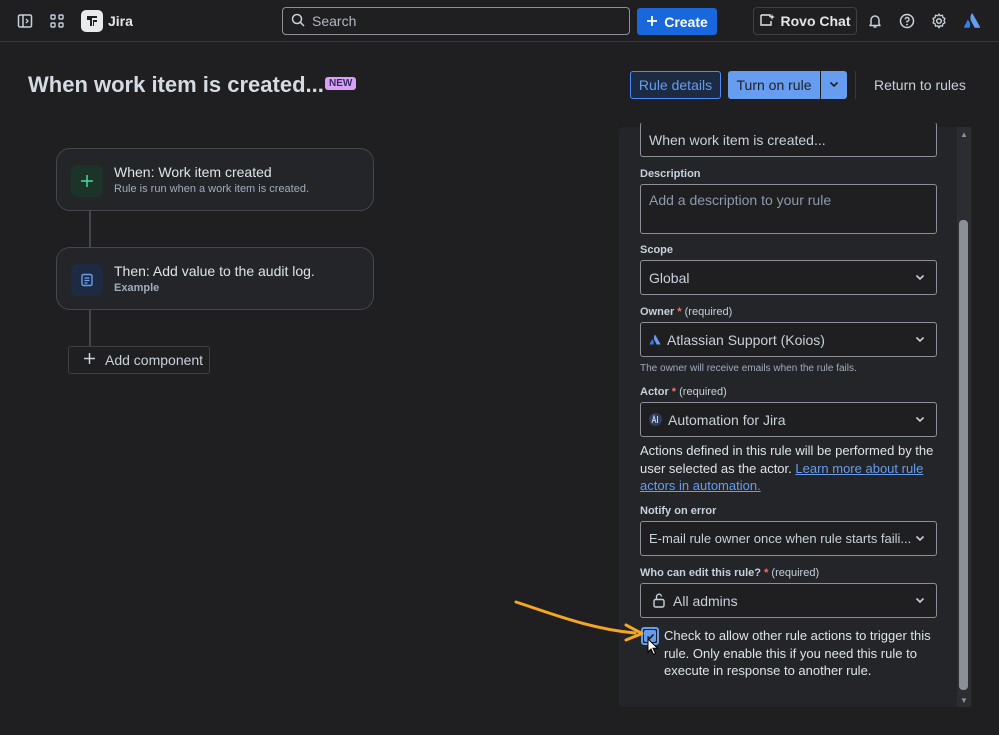 This screenshot has height=735, width=999. I want to click on rovo-chat-button: Rovo Chat, so click(805, 21).